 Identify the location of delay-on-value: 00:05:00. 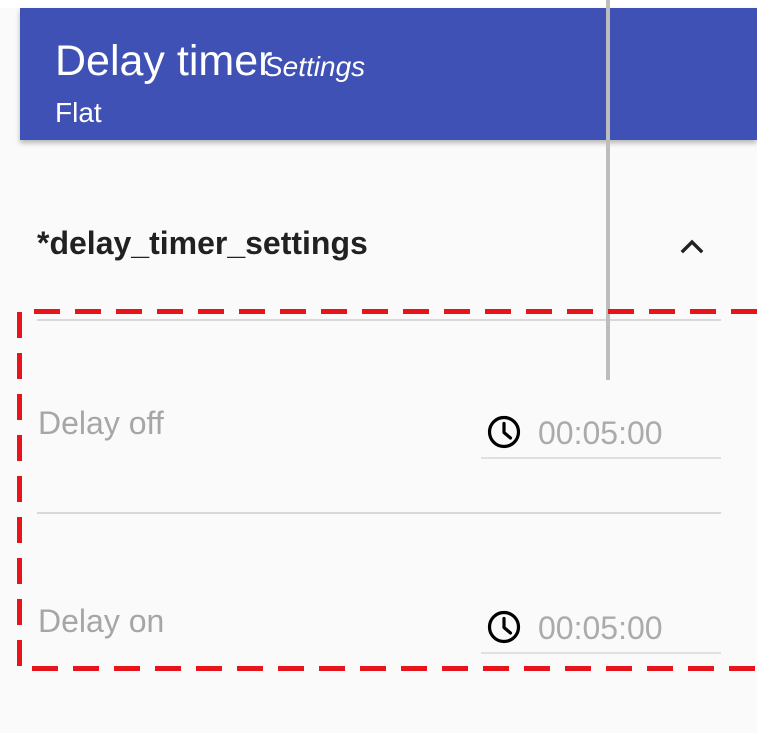
(600, 628).